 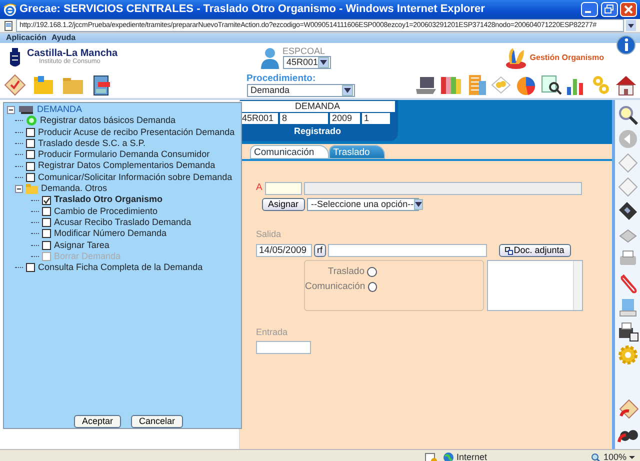 I want to click on record-field: 8, so click(x=304, y=118).